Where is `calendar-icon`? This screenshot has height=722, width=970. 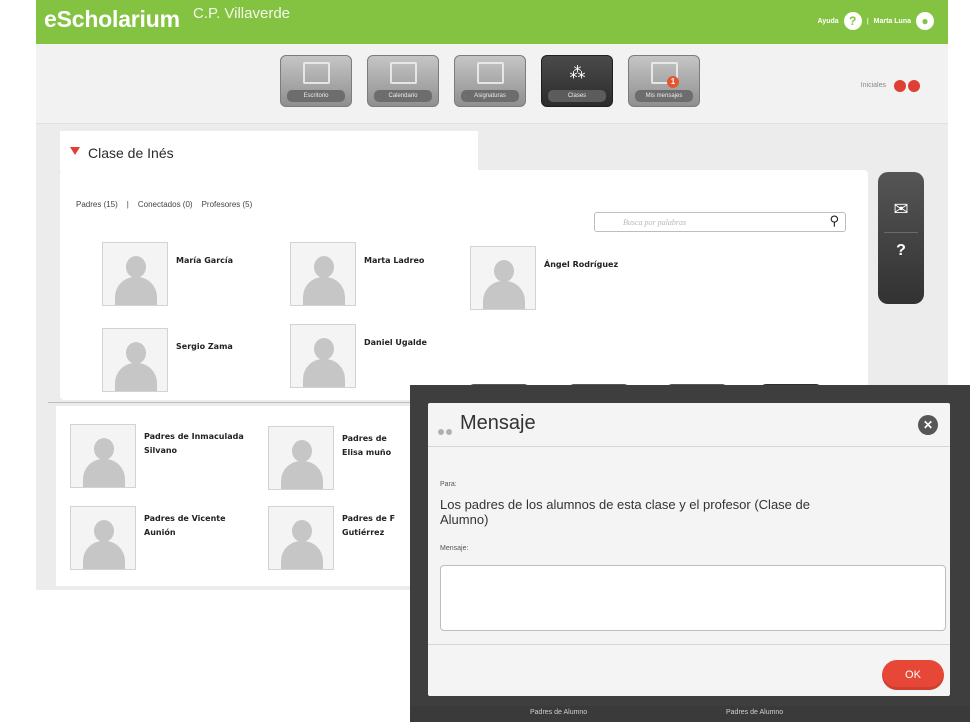 calendar-icon is located at coordinates (403, 73).